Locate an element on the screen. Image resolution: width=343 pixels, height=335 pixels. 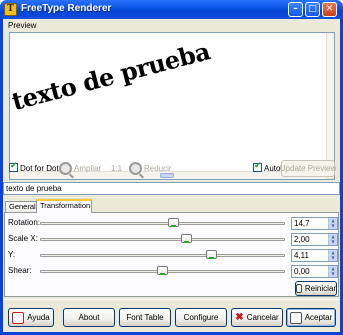
one-to-one-label: 1:1 is located at coordinates (117, 168).